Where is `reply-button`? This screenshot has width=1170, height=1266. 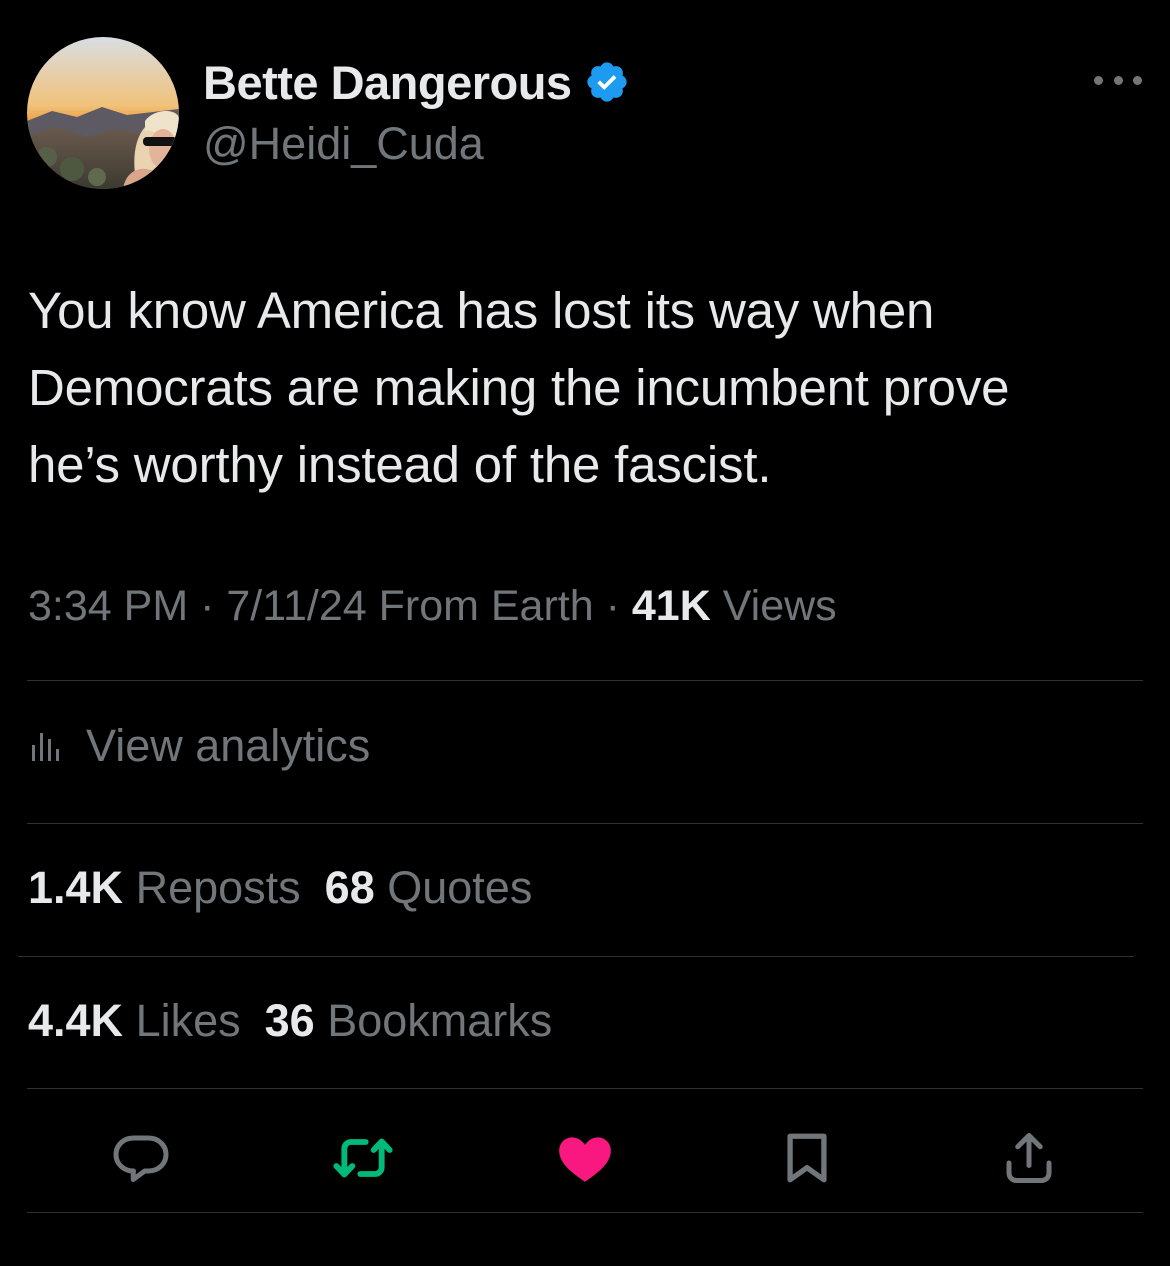
reply-button is located at coordinates (141, 1158).